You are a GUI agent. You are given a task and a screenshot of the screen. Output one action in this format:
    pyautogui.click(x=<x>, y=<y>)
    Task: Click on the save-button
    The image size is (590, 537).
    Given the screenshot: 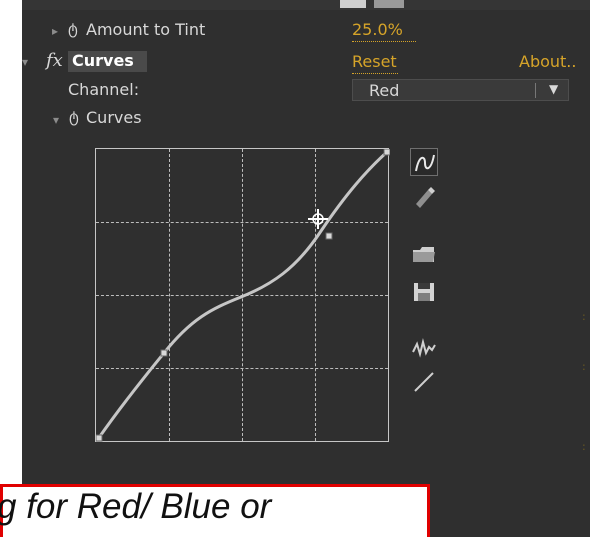 What is the action you would take?
    pyautogui.click(x=424, y=292)
    